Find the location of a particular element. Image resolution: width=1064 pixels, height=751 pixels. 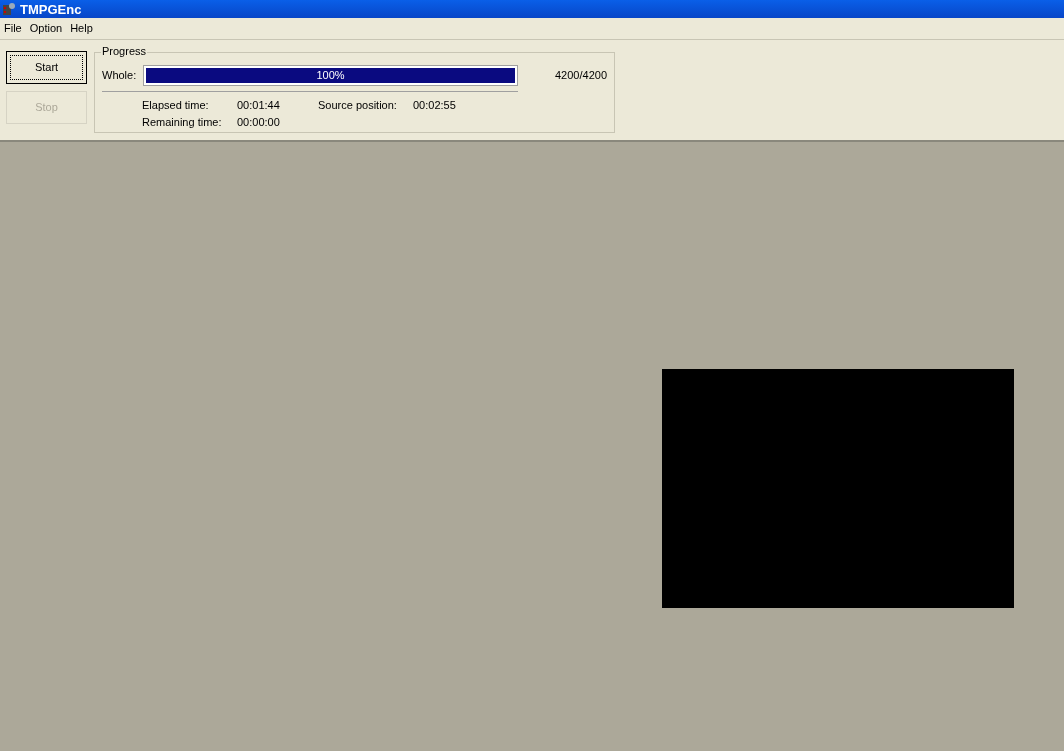

start-button: Start is located at coordinates (46, 67).